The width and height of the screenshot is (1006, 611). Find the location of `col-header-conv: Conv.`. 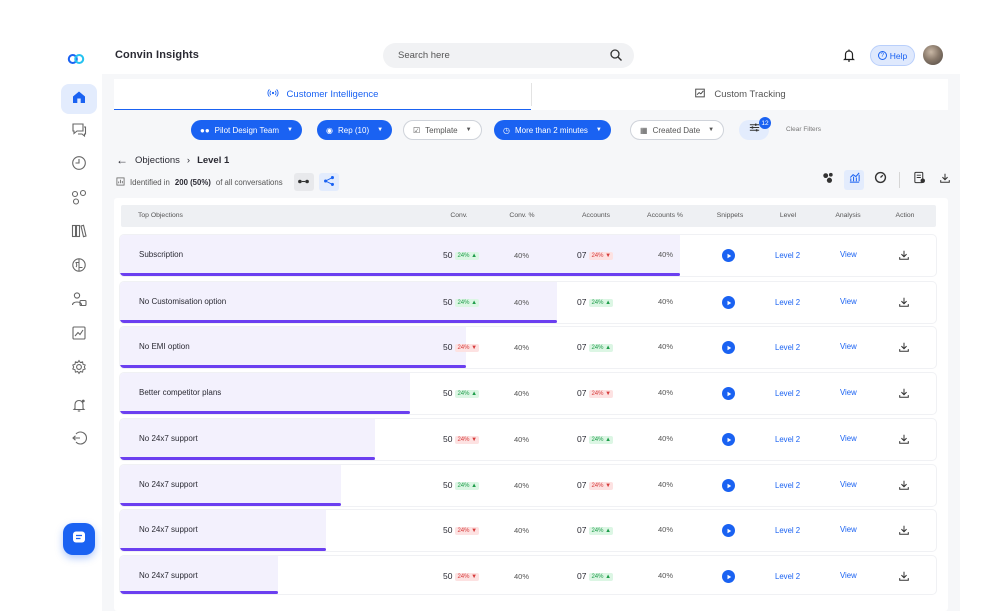

col-header-conv: Conv. is located at coordinates (458, 215).